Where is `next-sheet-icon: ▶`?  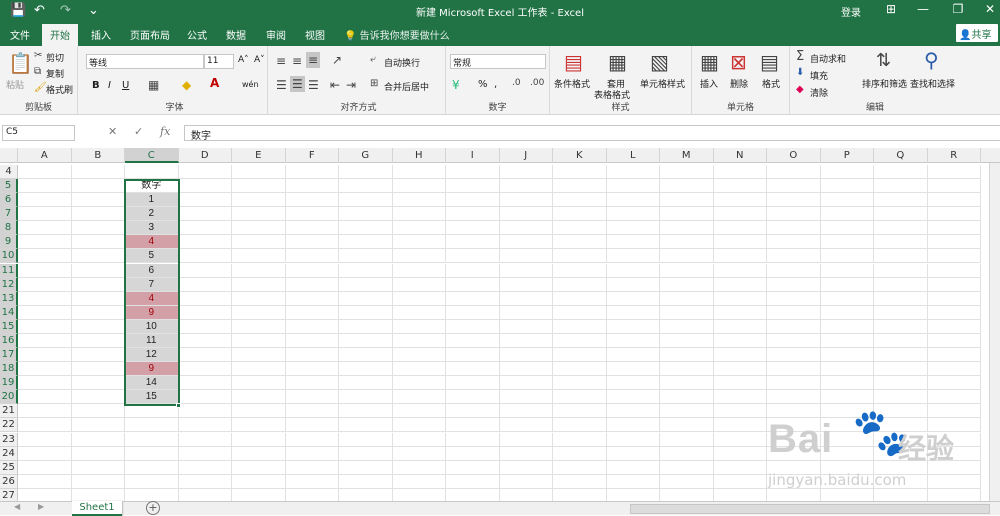
next-sheet-icon: ▶ is located at coordinates (41, 506).